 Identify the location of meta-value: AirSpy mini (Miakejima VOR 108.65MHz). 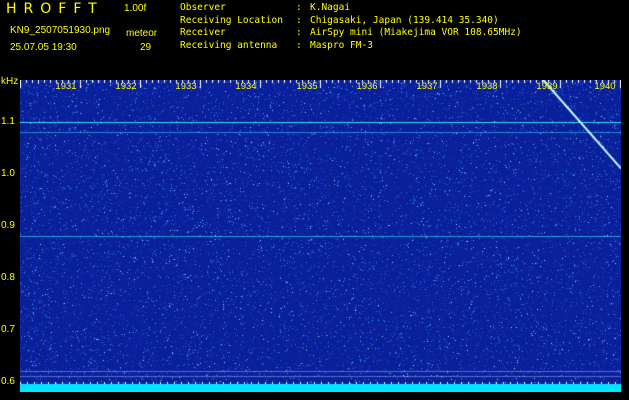
(416, 32).